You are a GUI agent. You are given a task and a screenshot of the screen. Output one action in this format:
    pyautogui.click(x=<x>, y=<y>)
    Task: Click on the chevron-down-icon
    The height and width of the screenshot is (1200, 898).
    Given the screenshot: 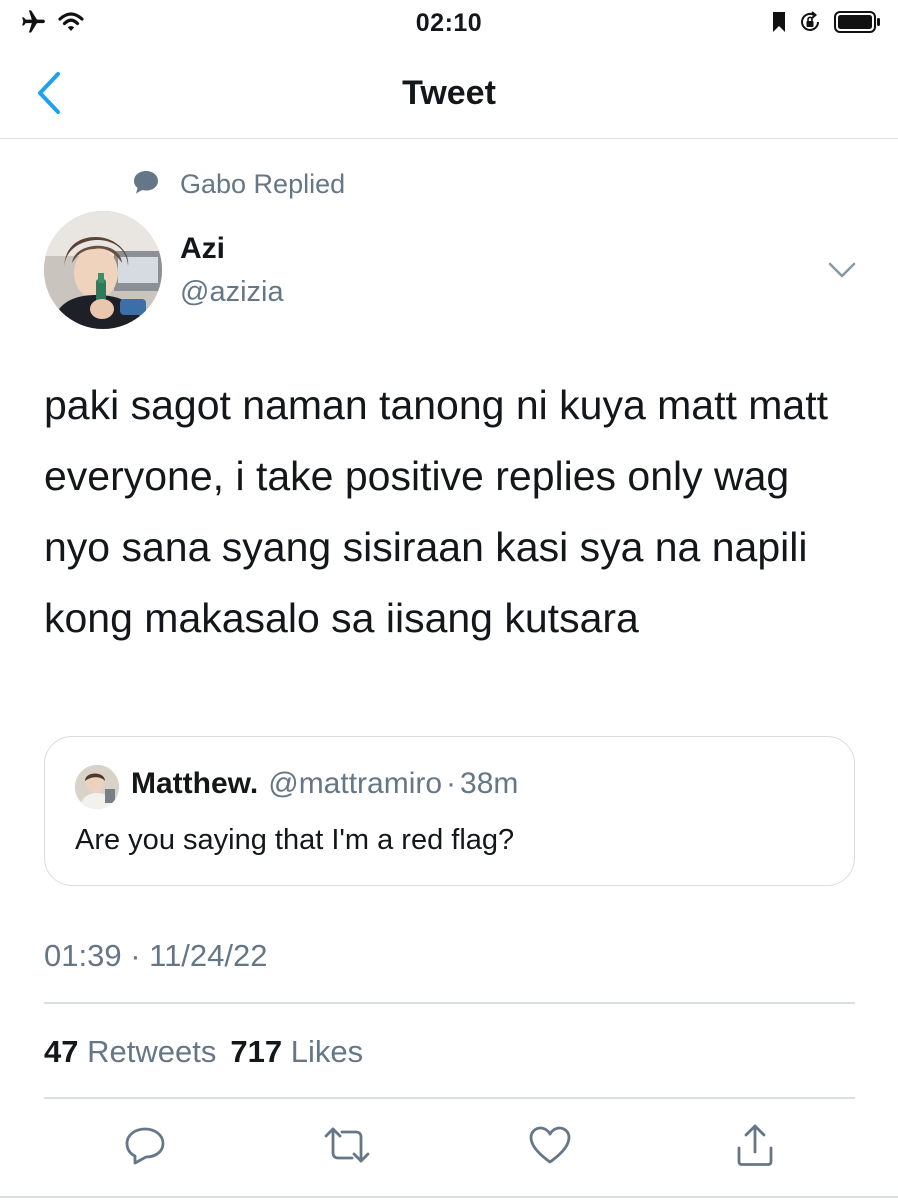 What is the action you would take?
    pyautogui.click(x=842, y=274)
    